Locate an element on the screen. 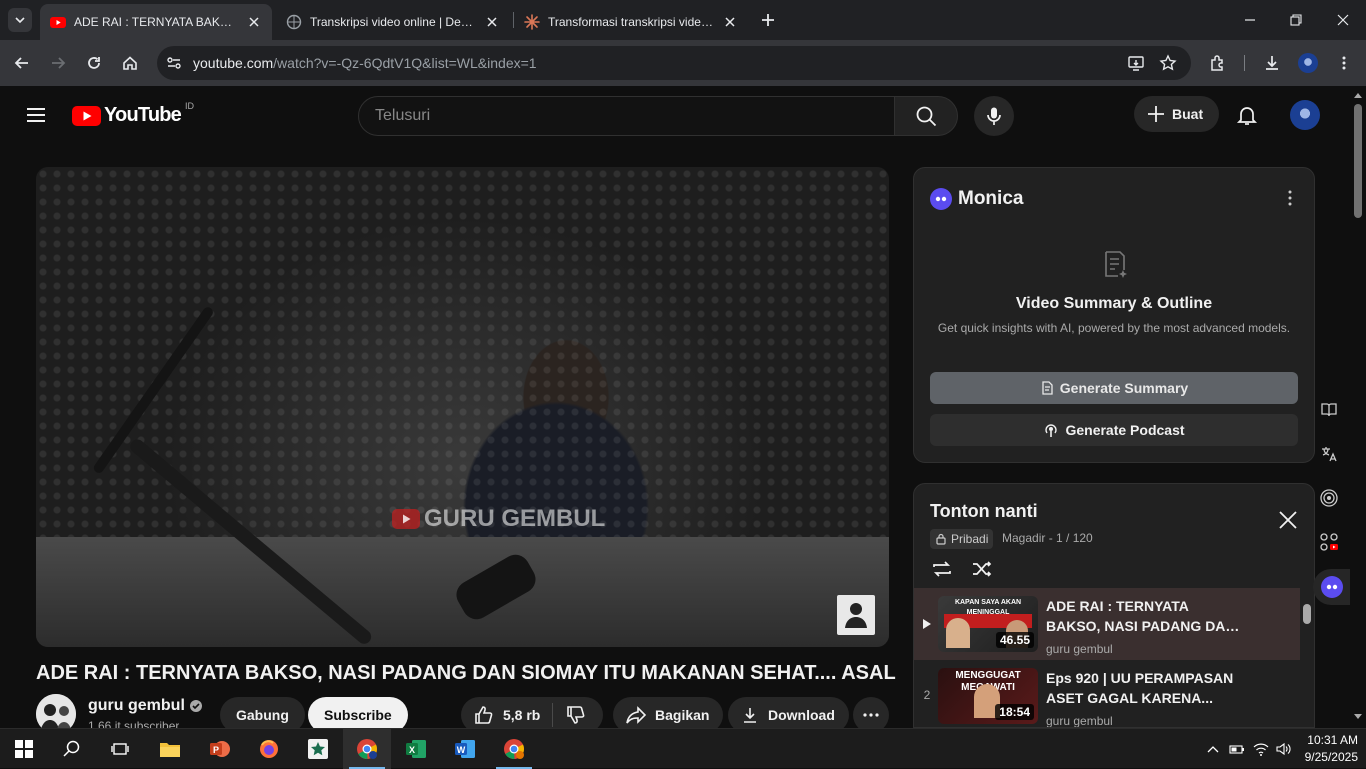 The image size is (1366, 769). volume-tray-icon is located at coordinates (1284, 749).